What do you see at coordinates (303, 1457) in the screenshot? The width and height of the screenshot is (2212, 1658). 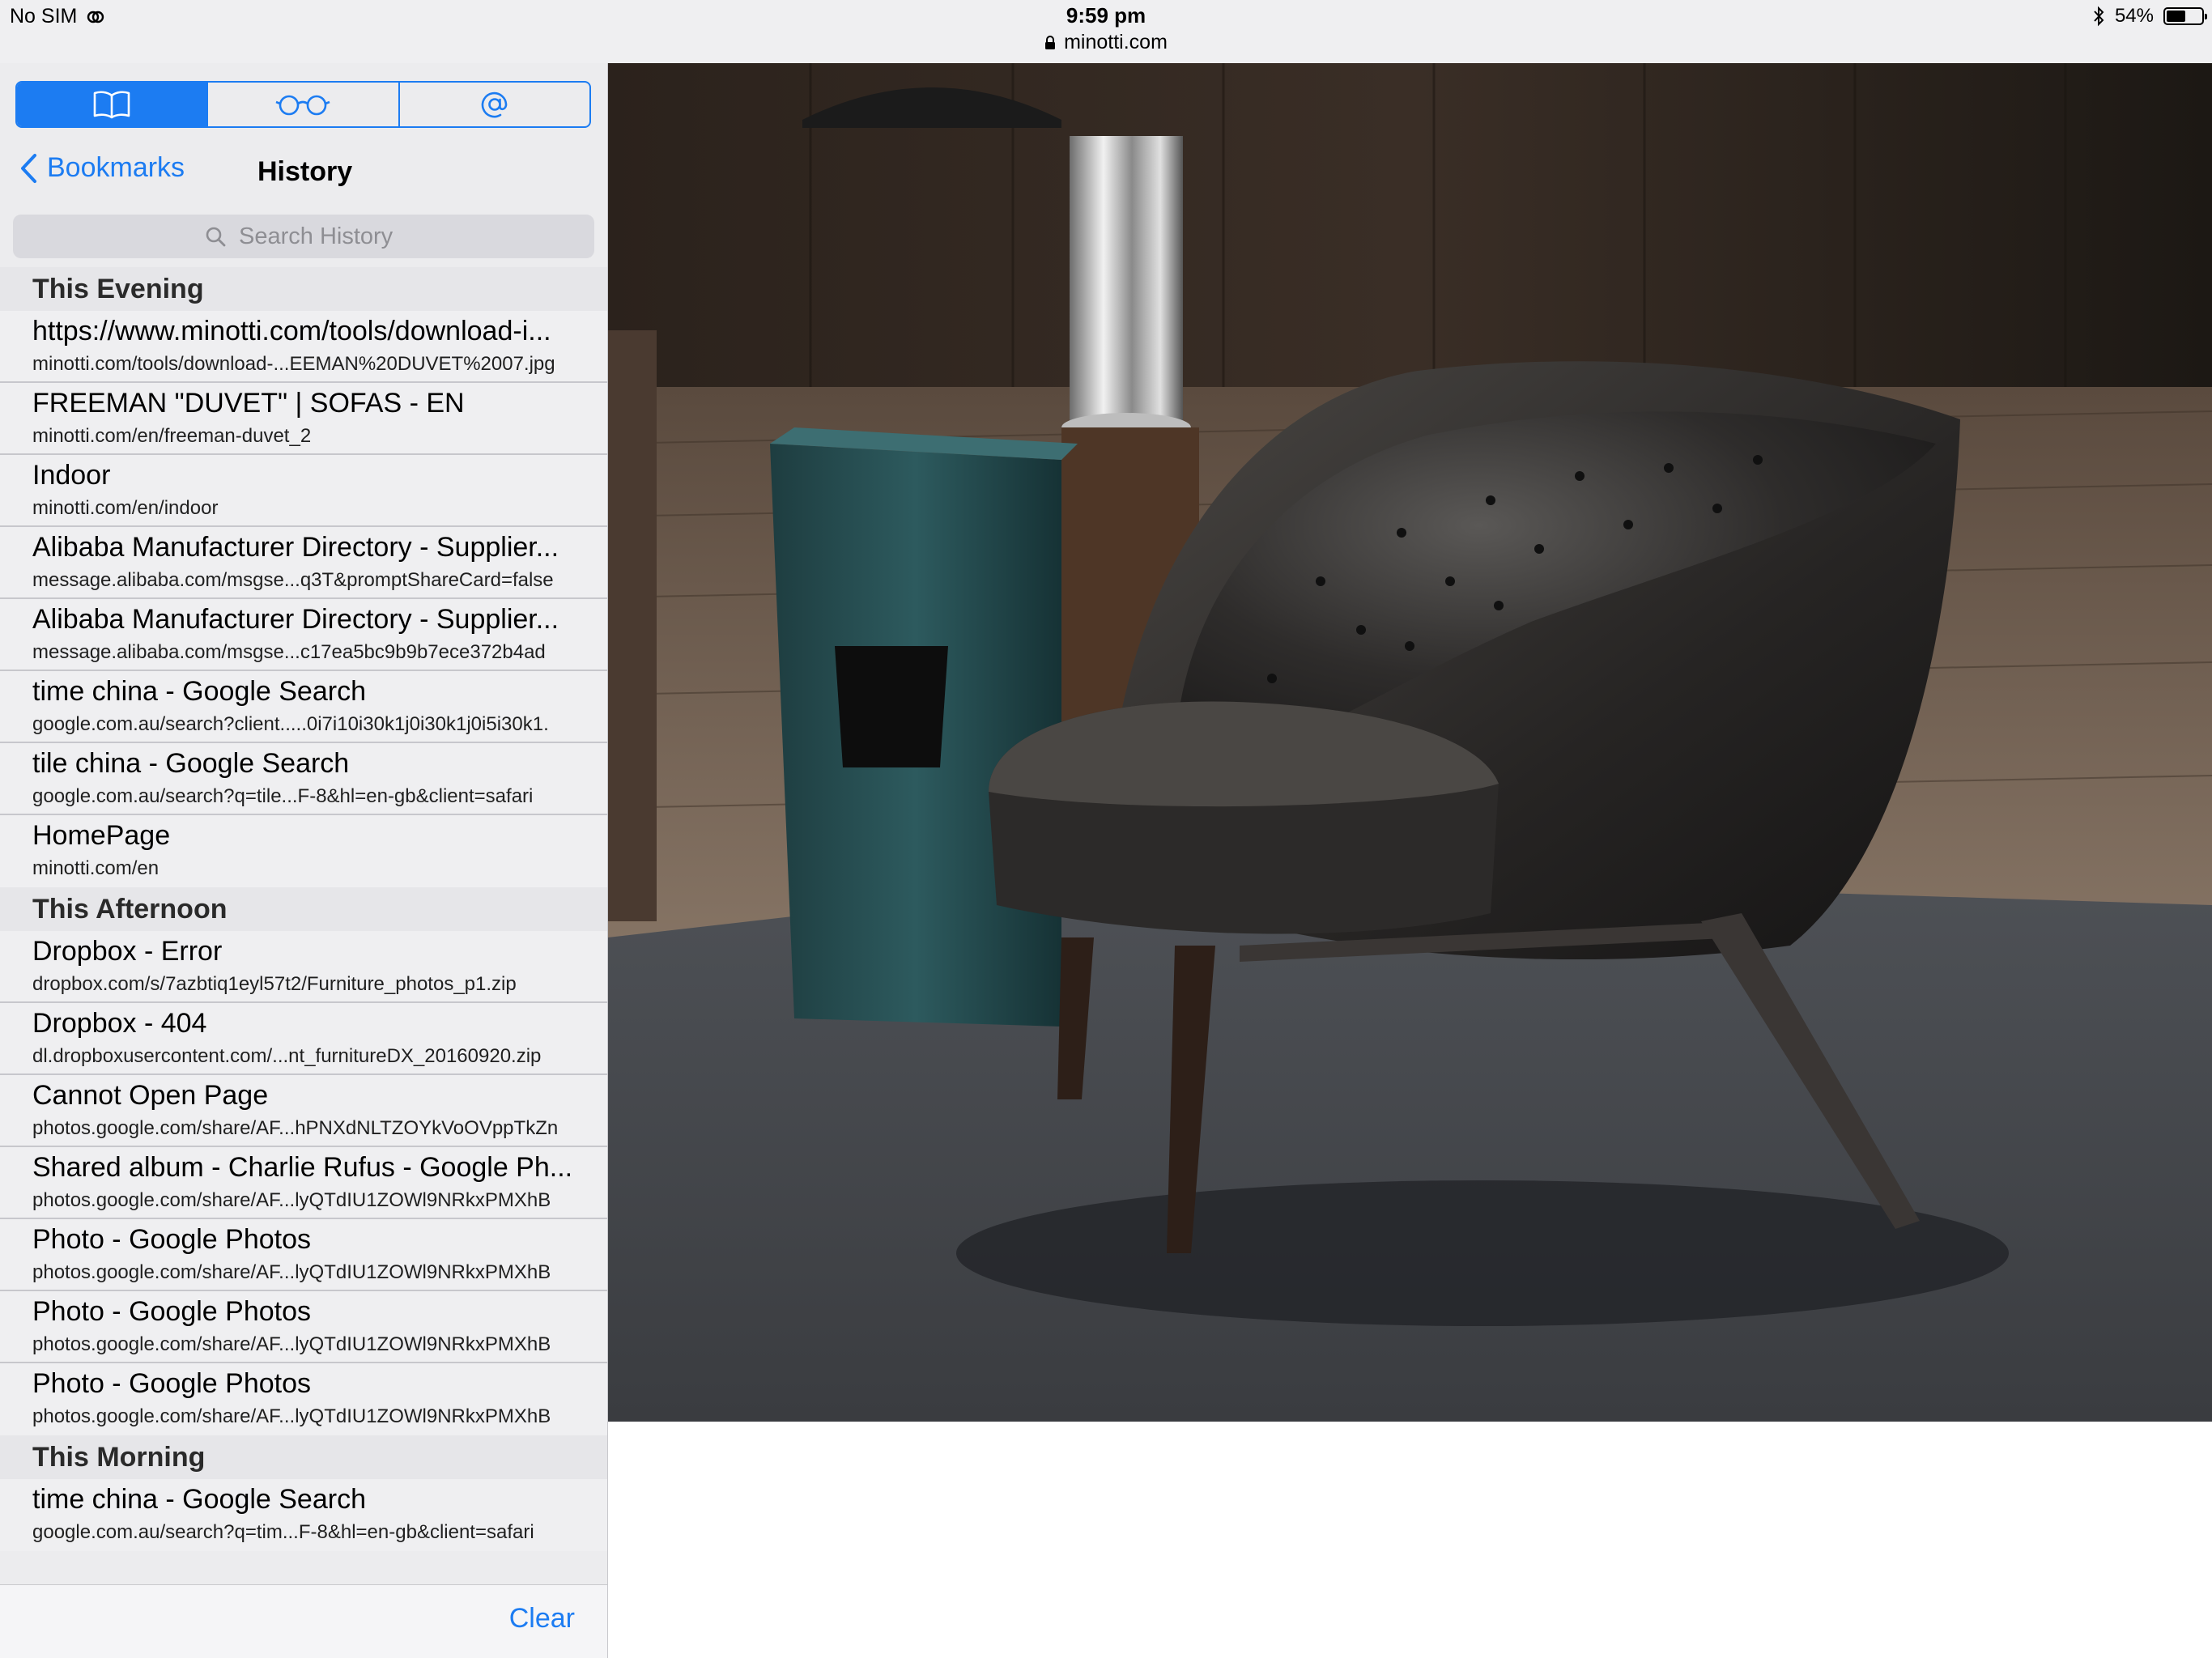 I see `section-header-this-morning: This Morning` at bounding box center [303, 1457].